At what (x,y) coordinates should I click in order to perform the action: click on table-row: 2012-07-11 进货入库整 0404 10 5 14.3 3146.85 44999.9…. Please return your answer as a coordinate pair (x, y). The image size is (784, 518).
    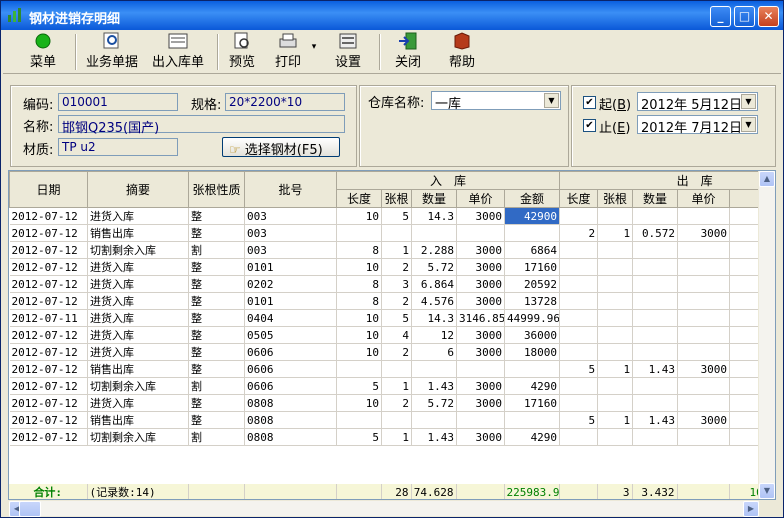
    Looking at the image, I should click on (392, 318).